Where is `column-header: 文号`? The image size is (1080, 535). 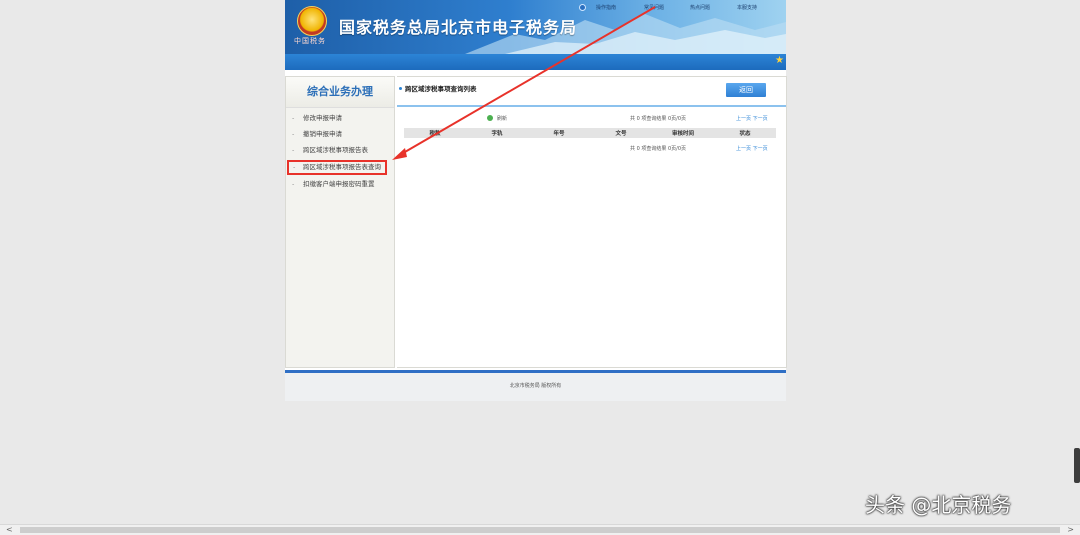
column-header: 文号 is located at coordinates (621, 133).